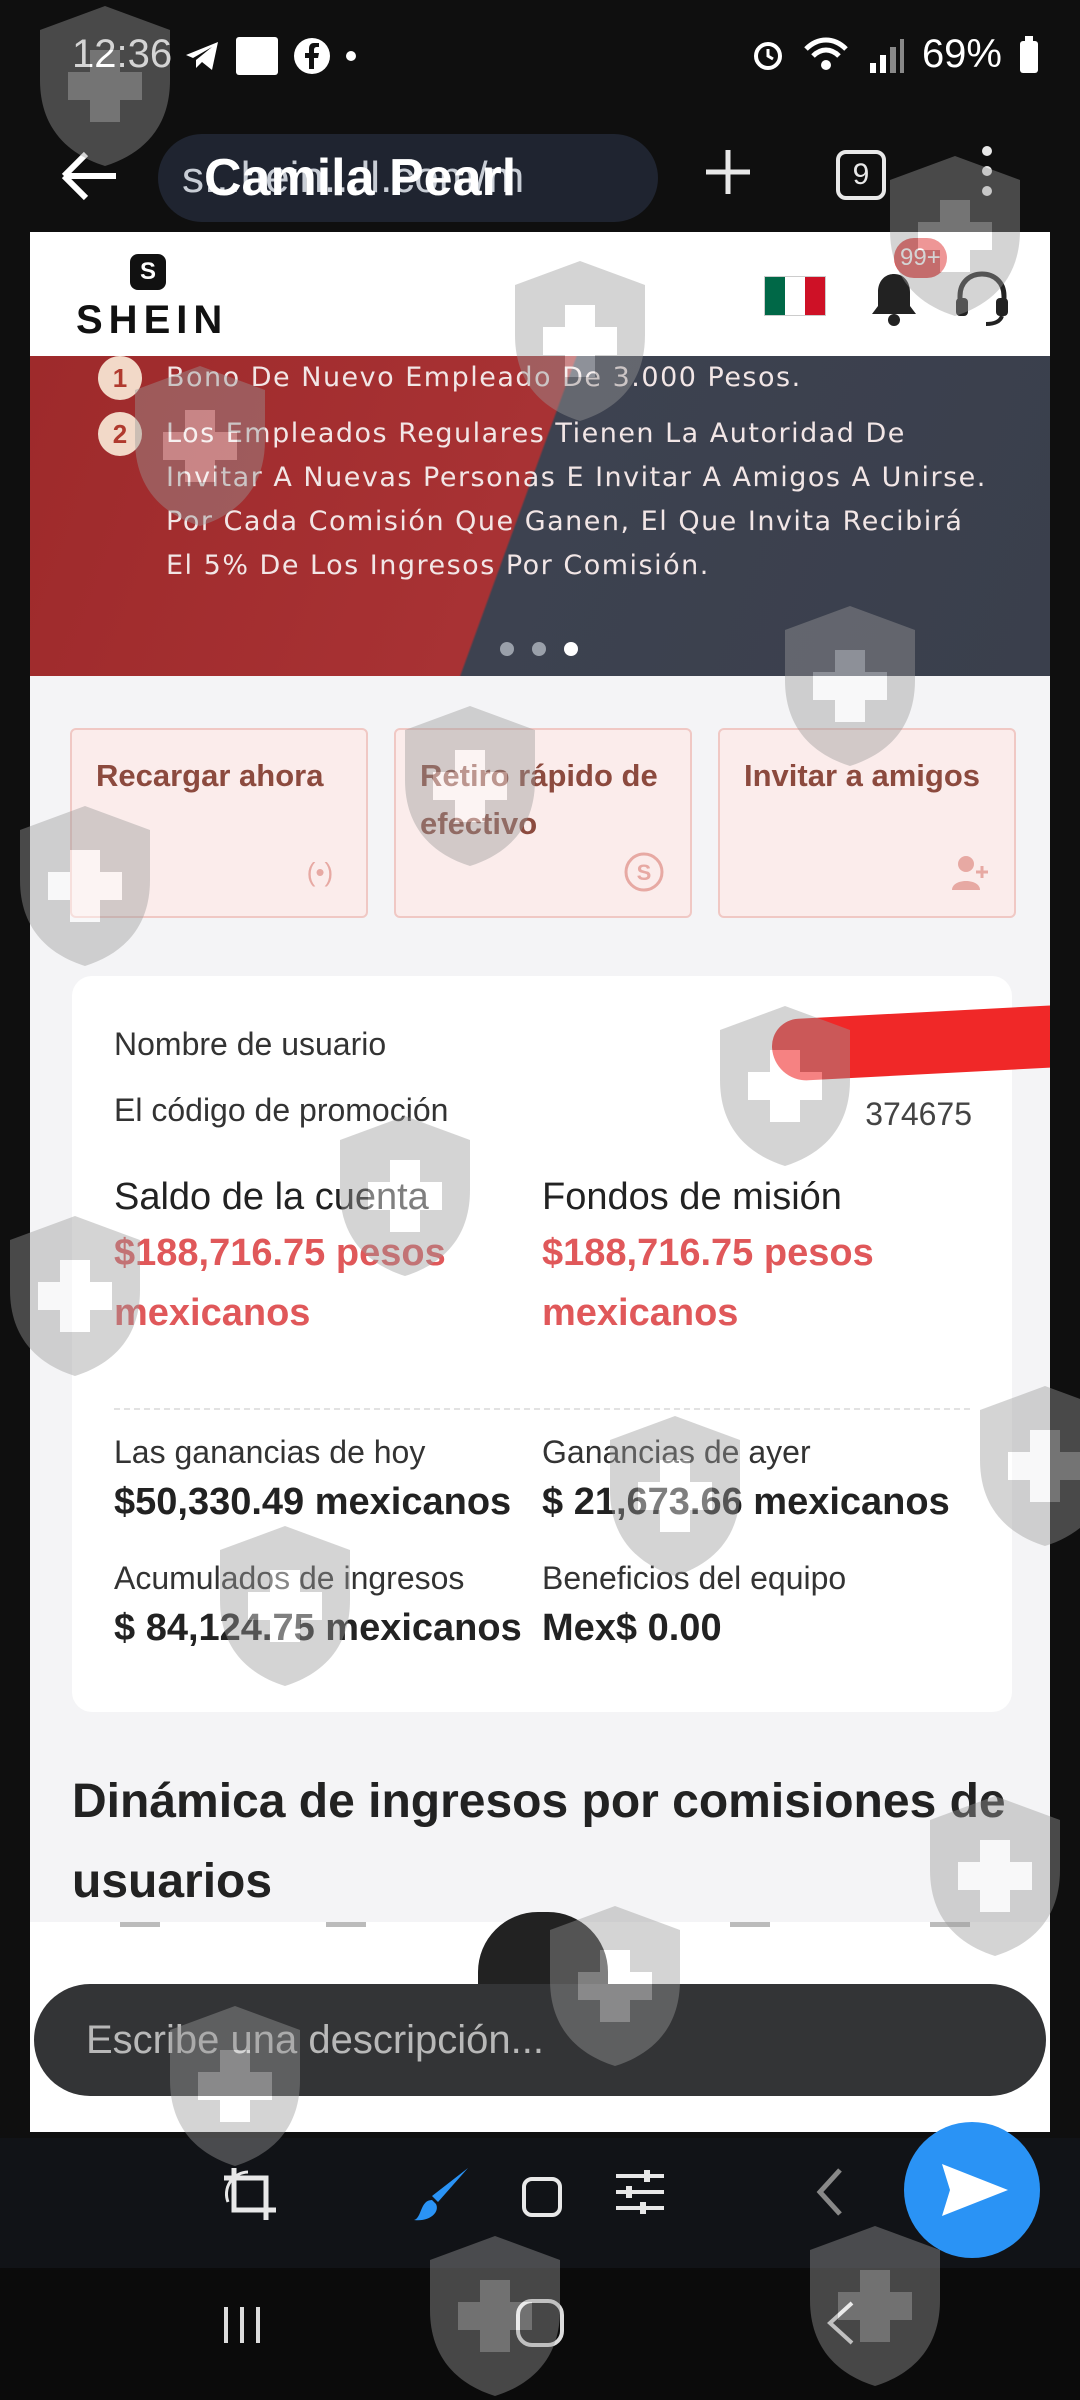 This screenshot has height=2400, width=1080. I want to click on plus-icon, so click(728, 172).